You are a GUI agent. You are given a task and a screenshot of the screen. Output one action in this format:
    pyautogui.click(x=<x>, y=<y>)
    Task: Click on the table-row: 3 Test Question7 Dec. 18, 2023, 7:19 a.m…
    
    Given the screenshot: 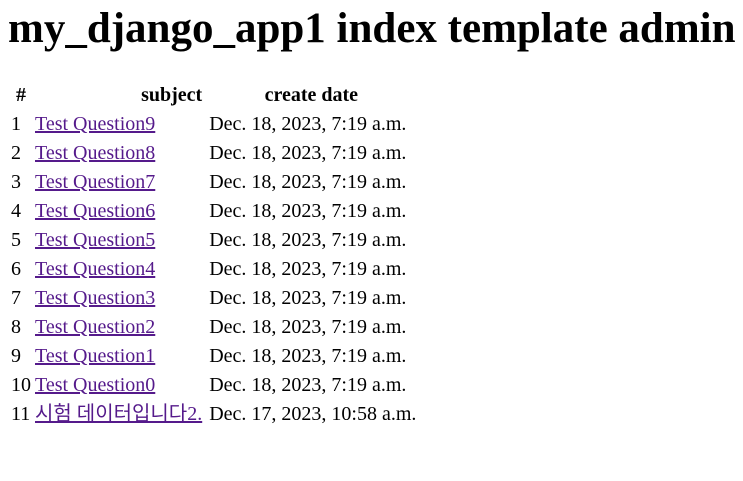 What is the action you would take?
    pyautogui.click(x=213, y=182)
    